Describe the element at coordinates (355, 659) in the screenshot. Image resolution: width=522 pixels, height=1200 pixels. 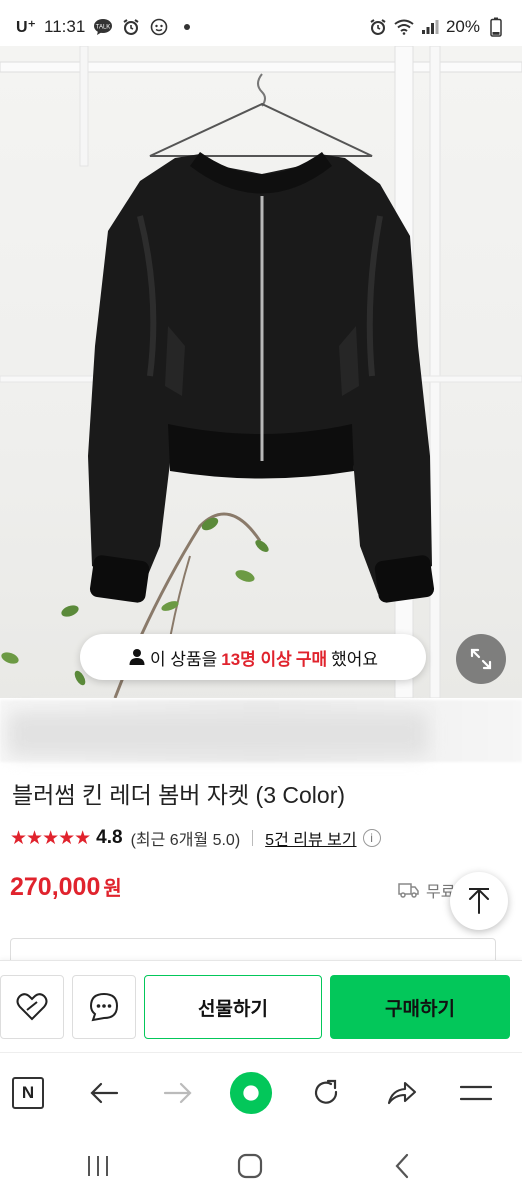
I see `badge-suffix: 했어요` at that location.